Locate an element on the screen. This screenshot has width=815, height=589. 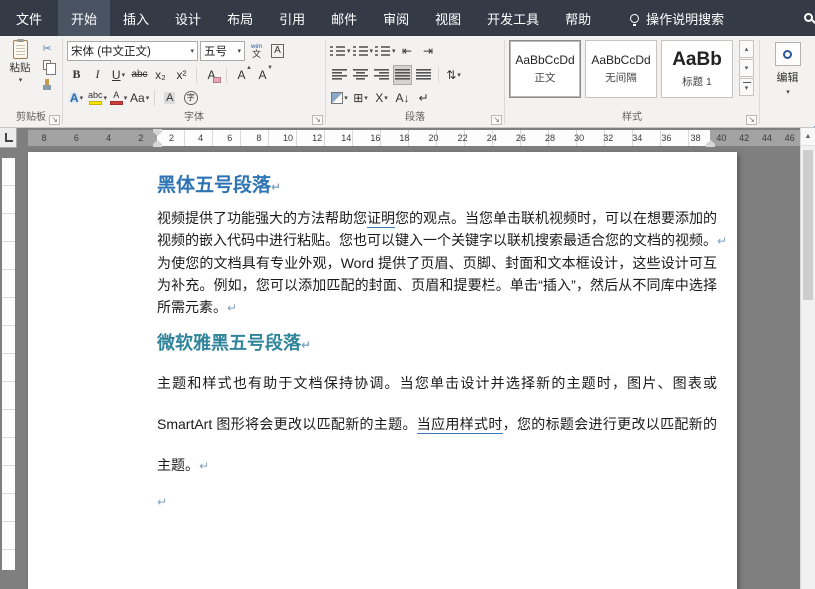
line-spacing-button: ⇅ ▾ is located at coordinates (453, 75).